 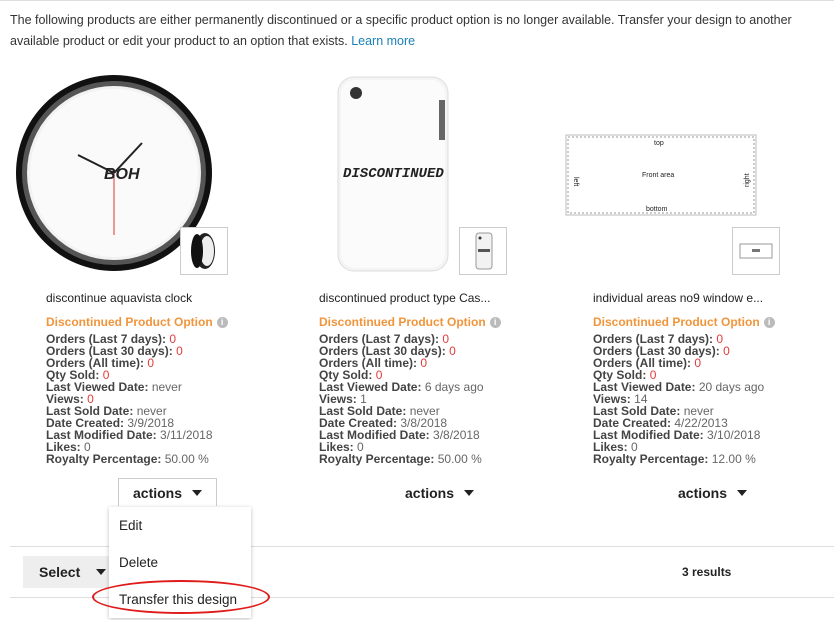 I want to click on menu-item-delete: Delete, so click(x=180, y=562).